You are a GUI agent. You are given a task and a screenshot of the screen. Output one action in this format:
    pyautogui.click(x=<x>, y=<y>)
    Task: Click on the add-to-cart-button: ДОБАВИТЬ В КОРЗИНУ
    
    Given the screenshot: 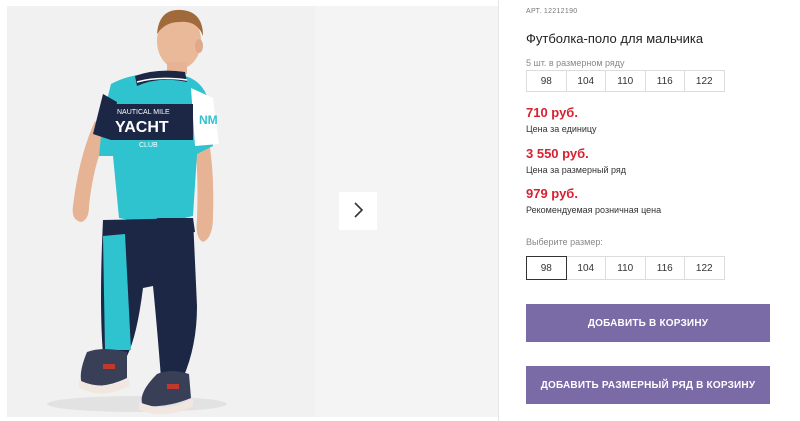 What is the action you would take?
    pyautogui.click(x=648, y=323)
    